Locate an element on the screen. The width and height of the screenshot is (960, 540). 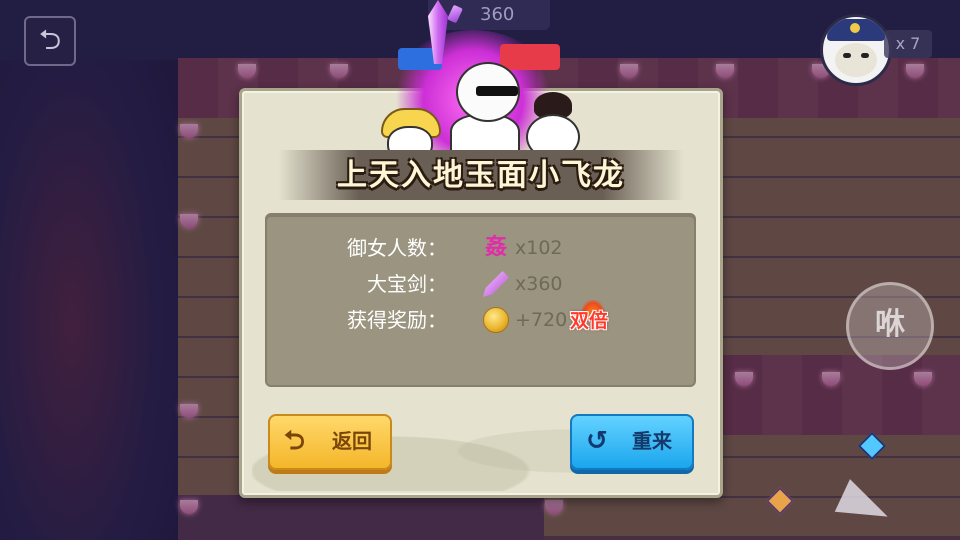
hud-back-button: ⮌ is located at coordinates (50, 41).